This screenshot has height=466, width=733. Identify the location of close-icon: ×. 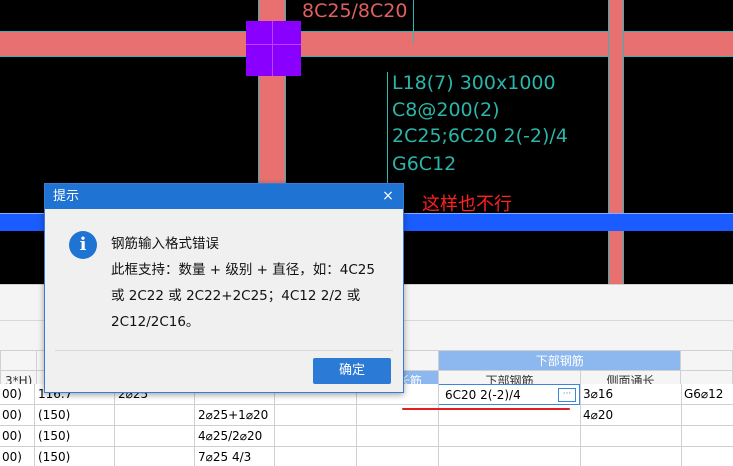
(388, 196).